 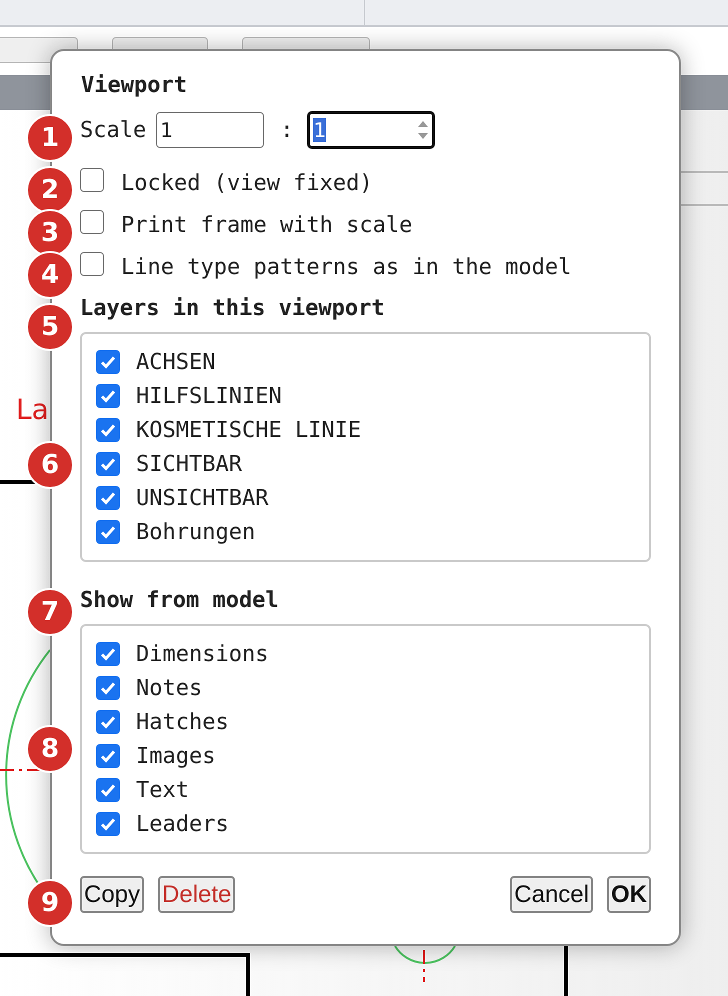 I want to click on checkbox-label: HILFSLINIEN, so click(x=209, y=396).